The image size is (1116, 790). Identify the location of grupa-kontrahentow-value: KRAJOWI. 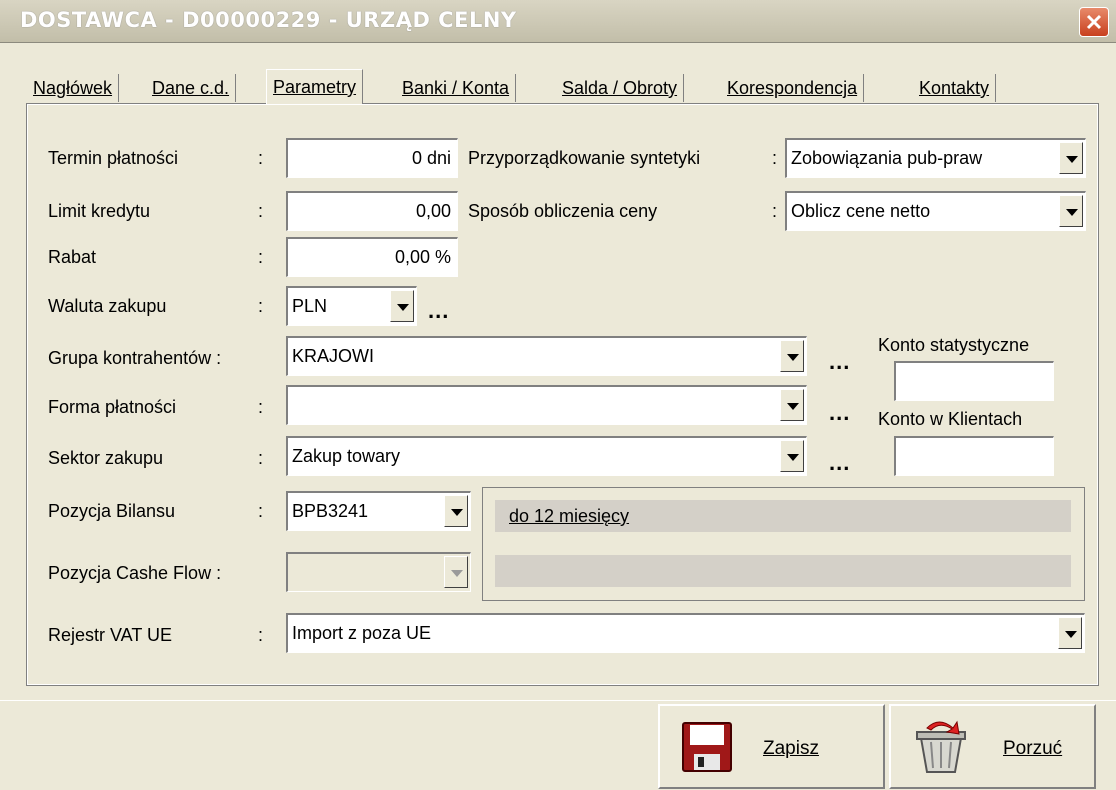
(333, 356).